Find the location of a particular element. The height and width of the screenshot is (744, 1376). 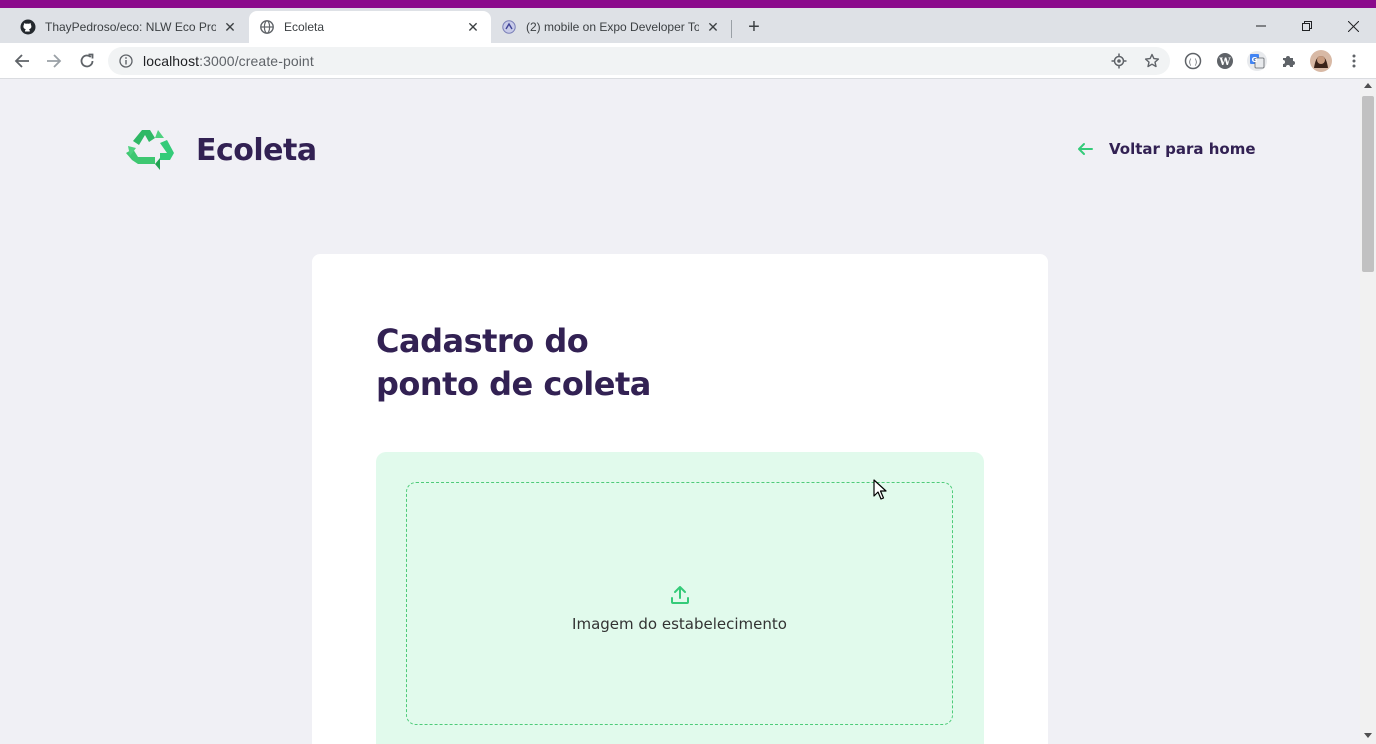

brand-name: Ecoleta is located at coordinates (256, 150).